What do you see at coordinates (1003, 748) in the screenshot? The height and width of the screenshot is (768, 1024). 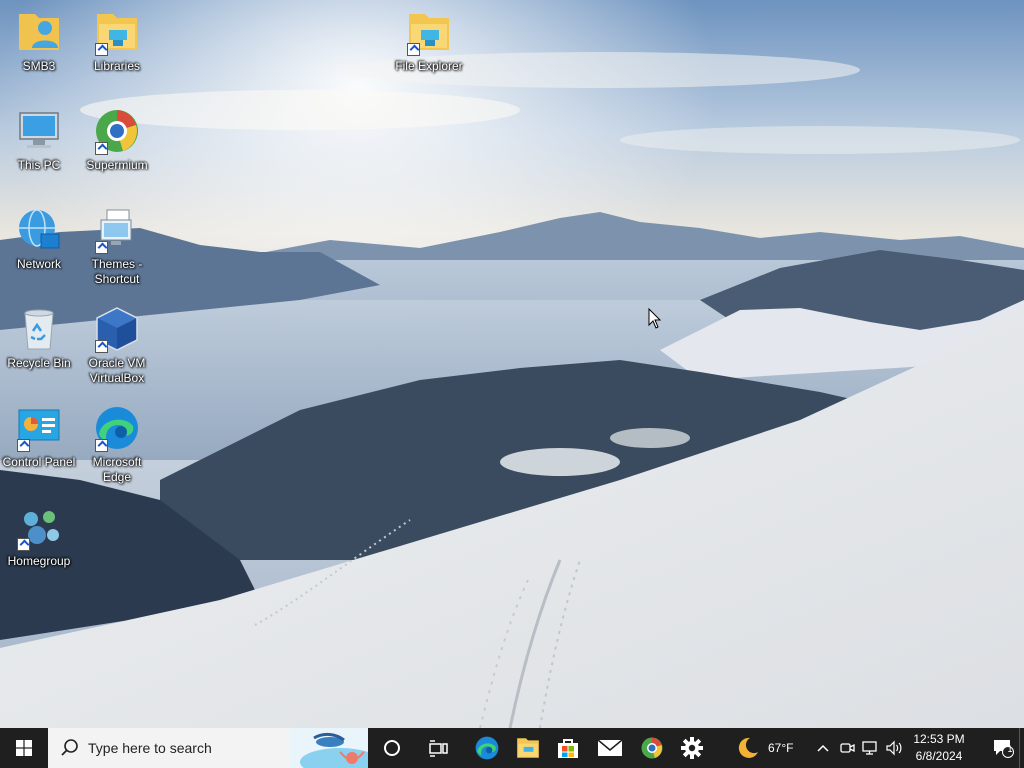 I see `action-center-button: 1` at bounding box center [1003, 748].